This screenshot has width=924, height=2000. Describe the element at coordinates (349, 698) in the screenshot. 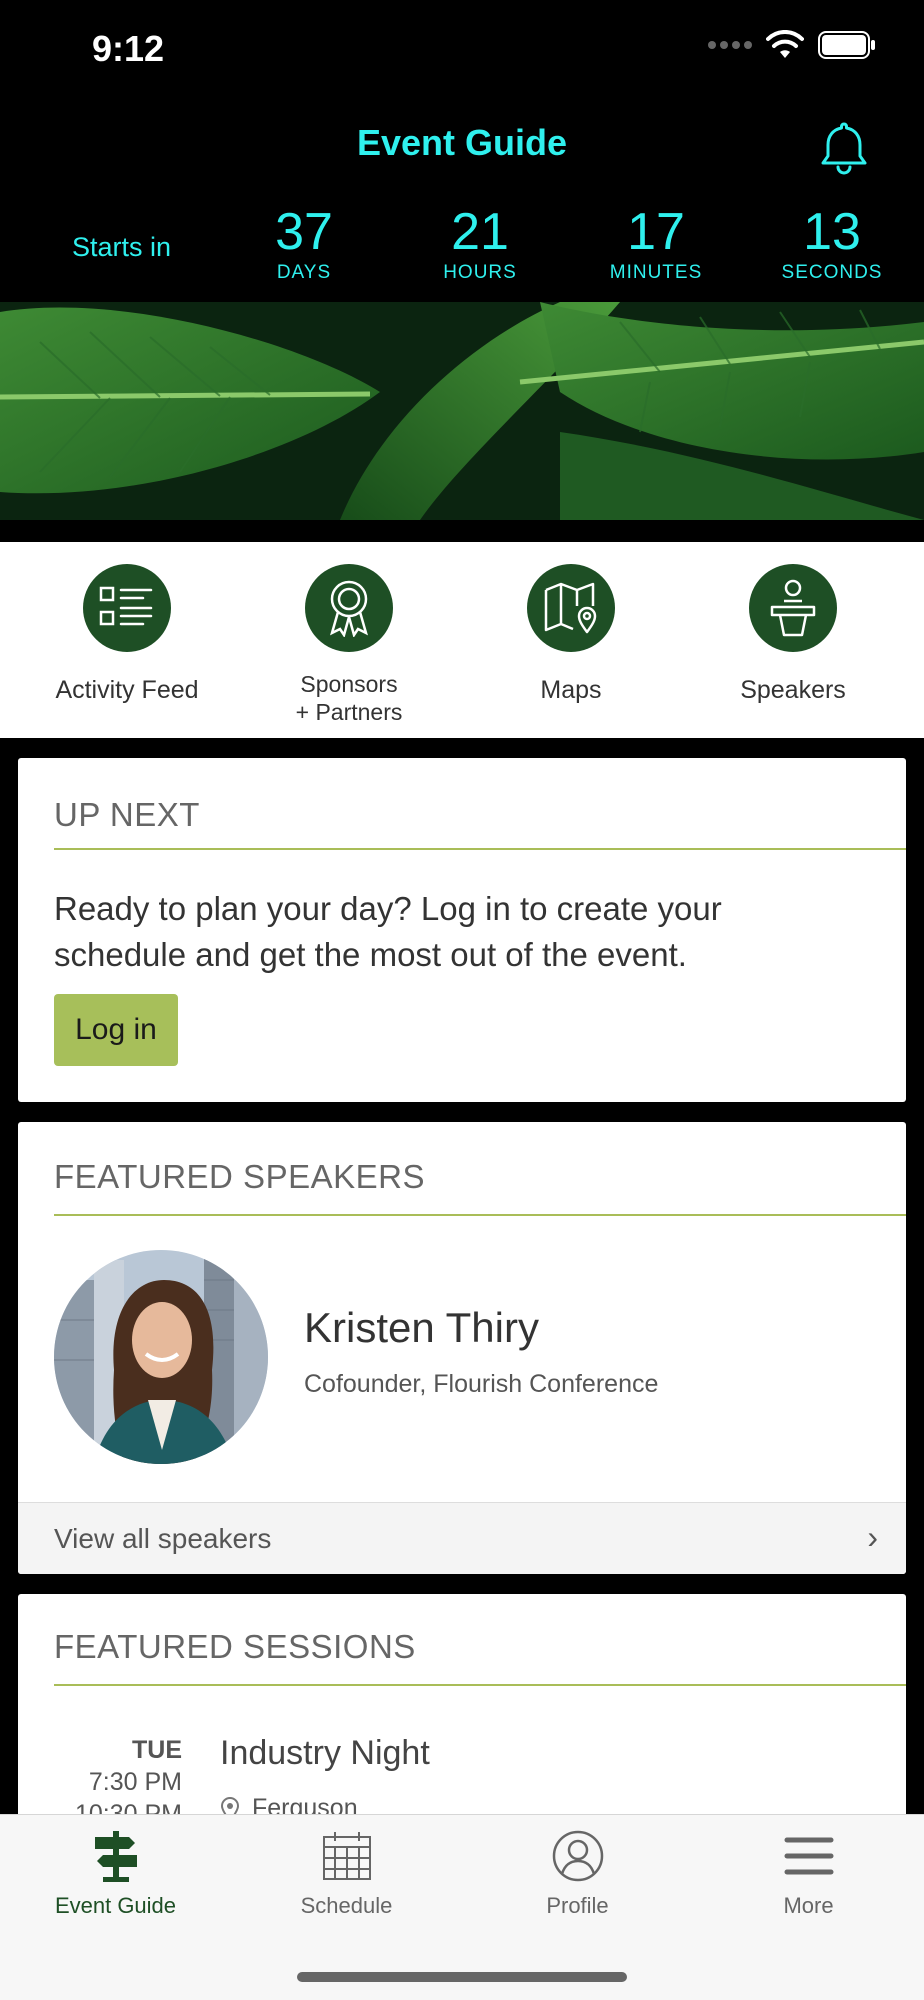

I see `quick-link-label: Sponsors + Partners` at that location.